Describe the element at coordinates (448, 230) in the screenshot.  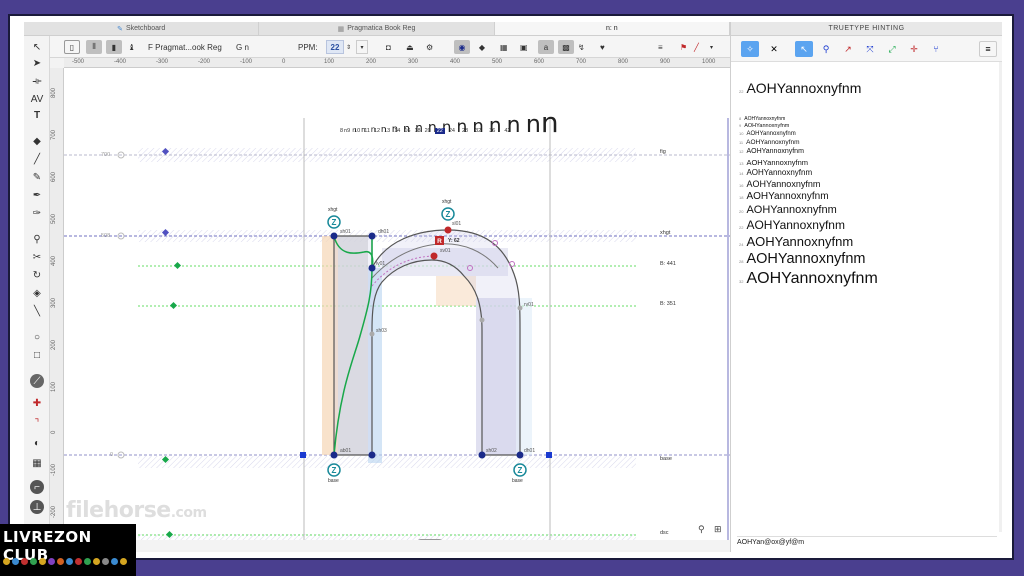
I see `node-sl01` at that location.